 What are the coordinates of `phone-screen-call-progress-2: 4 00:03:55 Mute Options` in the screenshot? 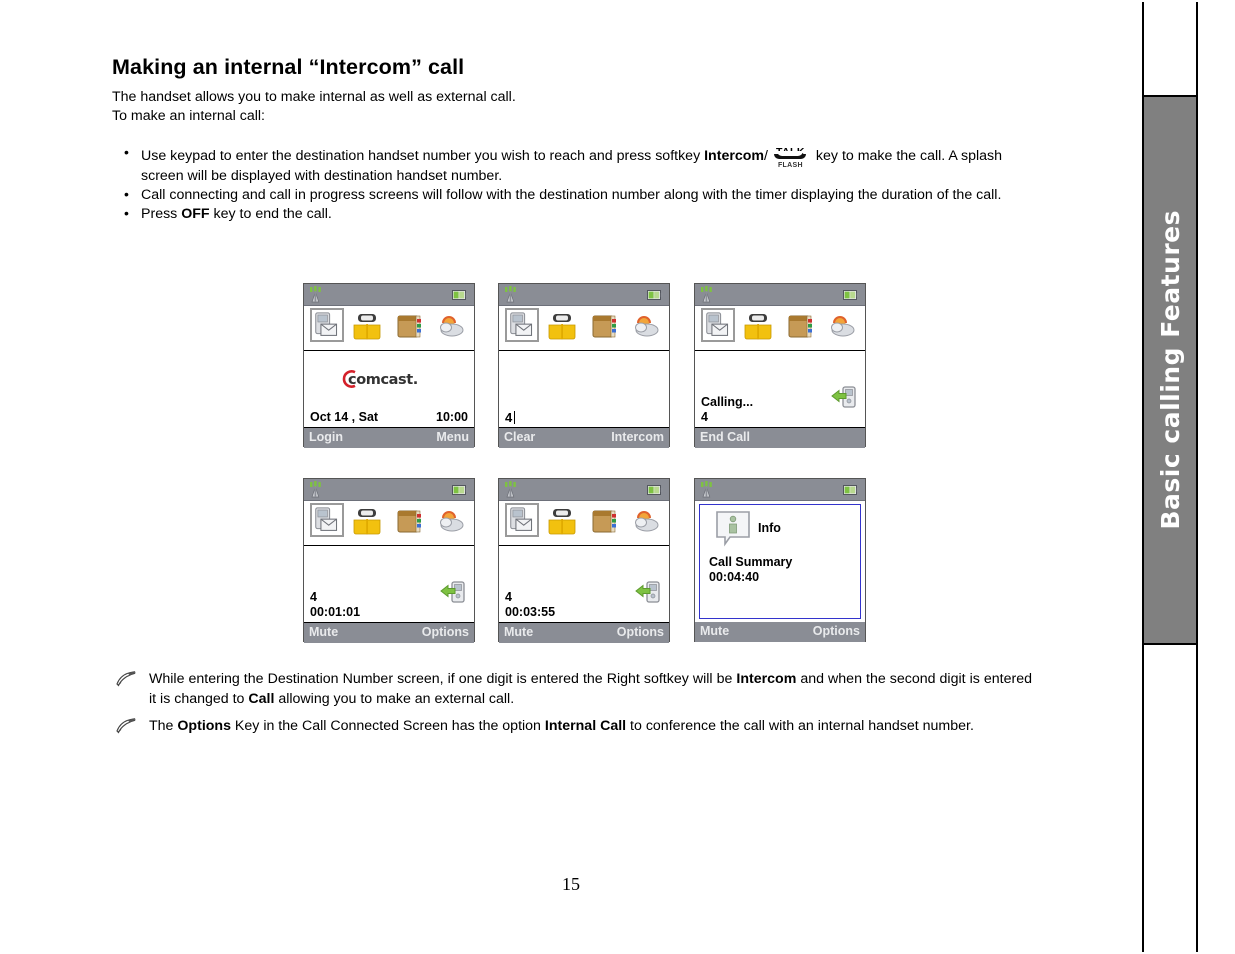 It's located at (584, 560).